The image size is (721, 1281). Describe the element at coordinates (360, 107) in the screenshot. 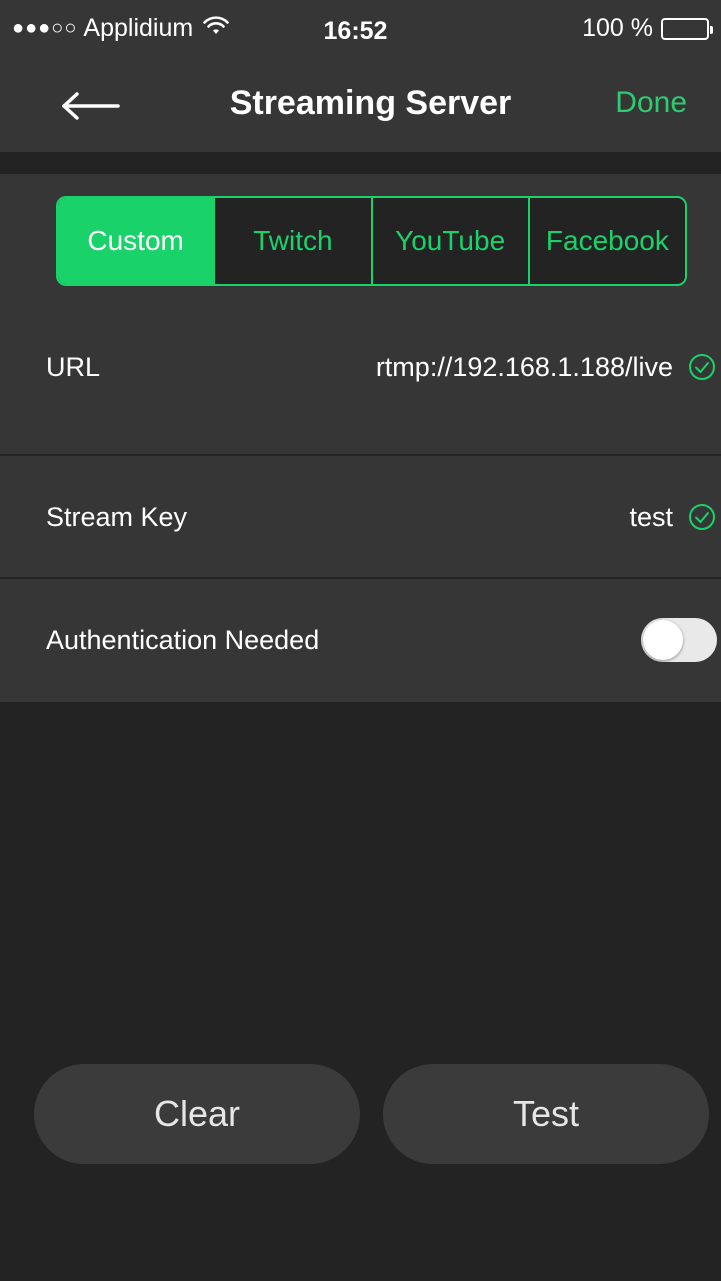

I see `navigation-bar: Streaming Server Done` at that location.